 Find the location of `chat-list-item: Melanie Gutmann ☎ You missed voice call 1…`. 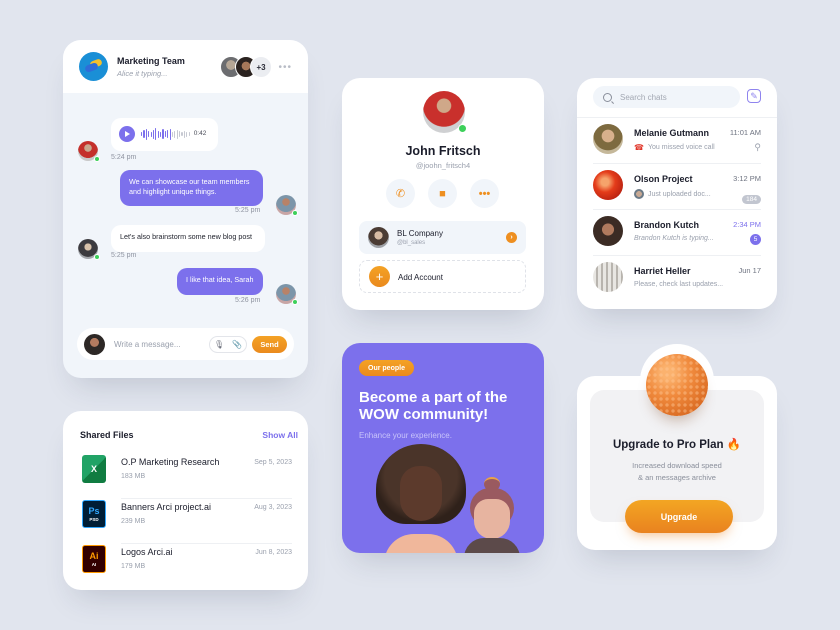

chat-list-item: Melanie Gutmann ☎ You missed voice call 1… is located at coordinates (677, 141).